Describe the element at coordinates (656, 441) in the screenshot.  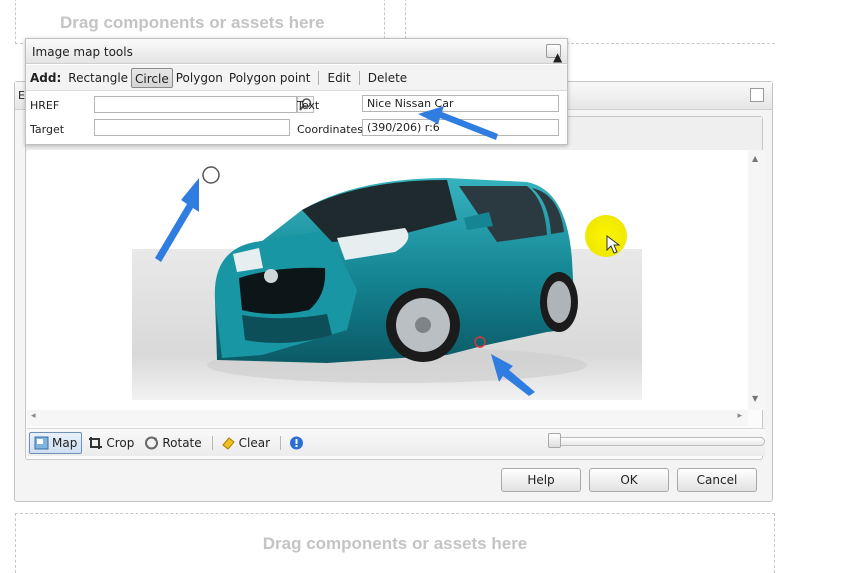
I see `zoom-slider` at that location.